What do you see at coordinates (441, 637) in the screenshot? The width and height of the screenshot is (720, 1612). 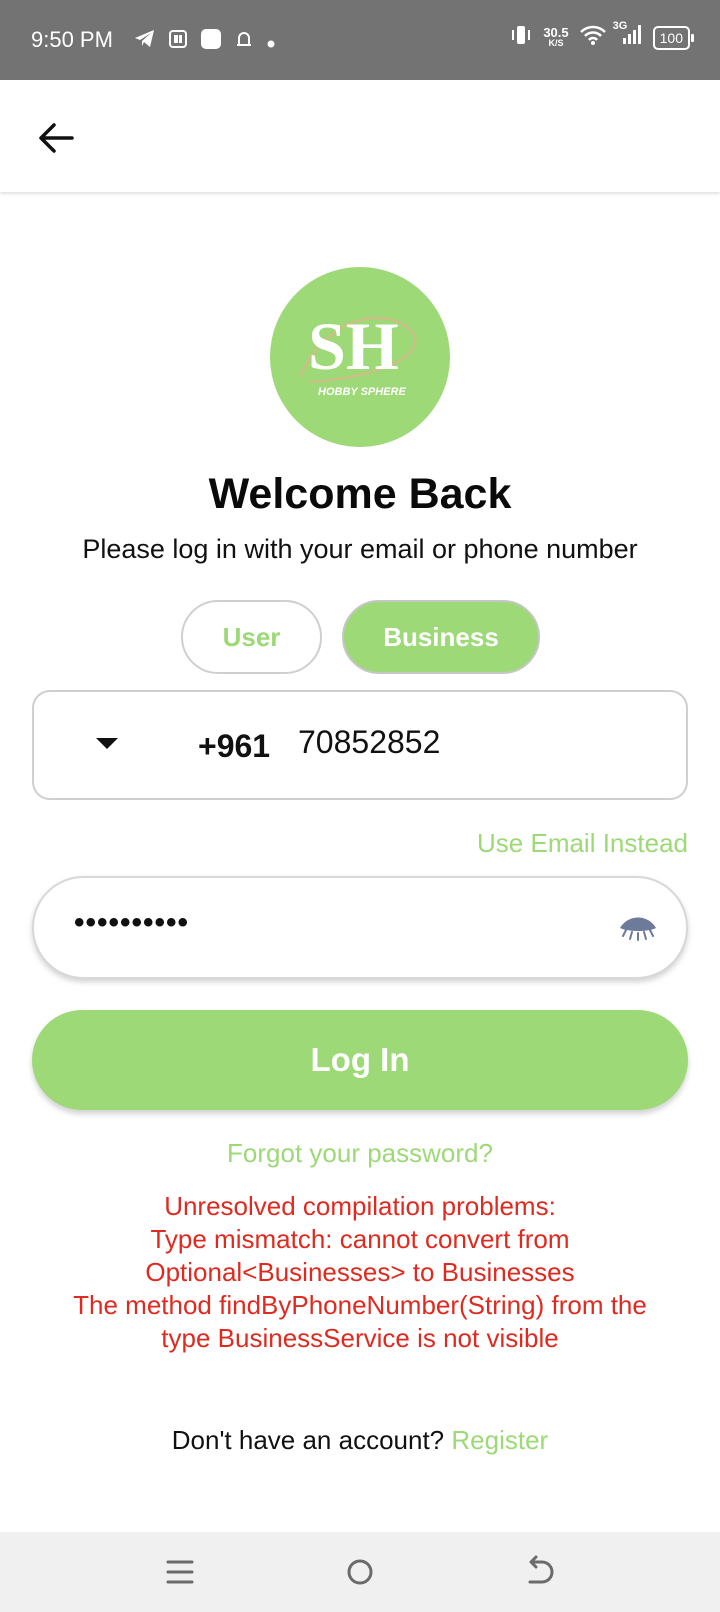 I see `business-toggle-button: Business` at bounding box center [441, 637].